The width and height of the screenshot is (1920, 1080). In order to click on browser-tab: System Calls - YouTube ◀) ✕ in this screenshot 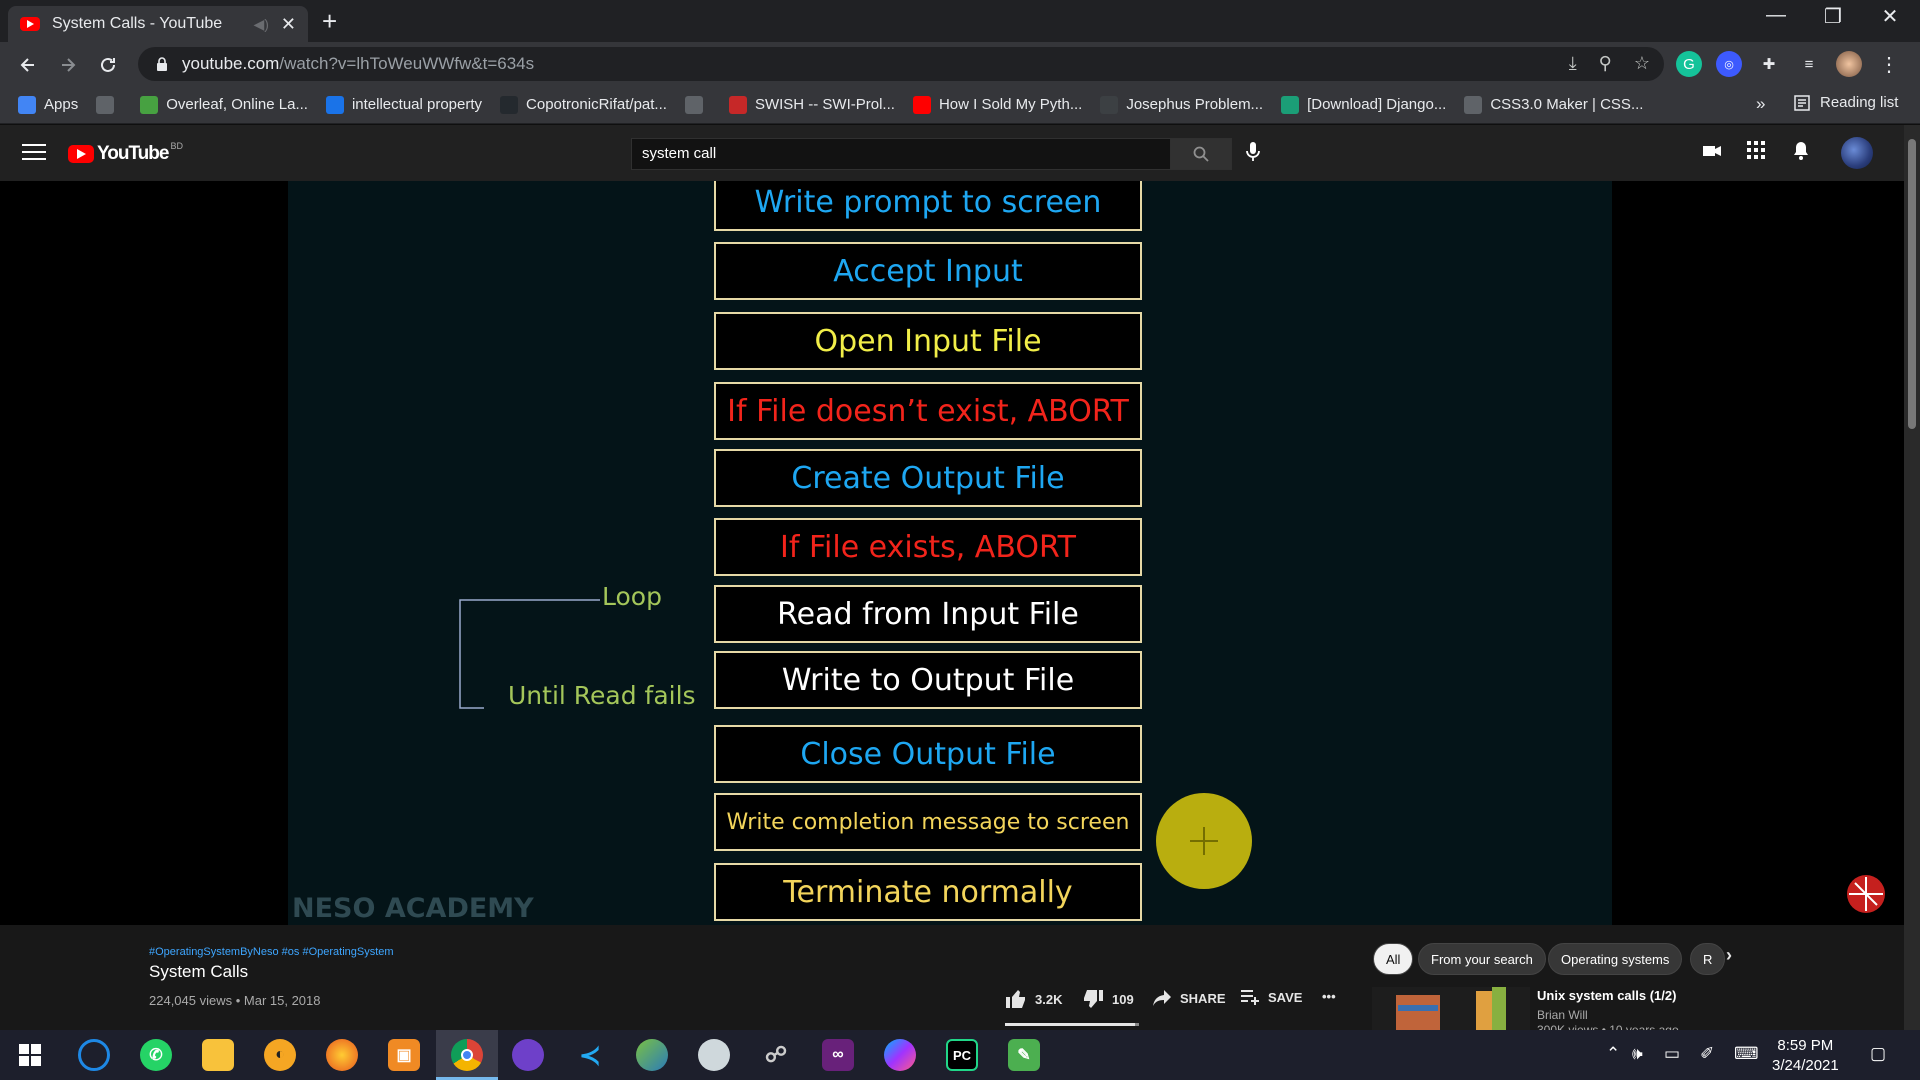, I will do `click(158, 24)`.